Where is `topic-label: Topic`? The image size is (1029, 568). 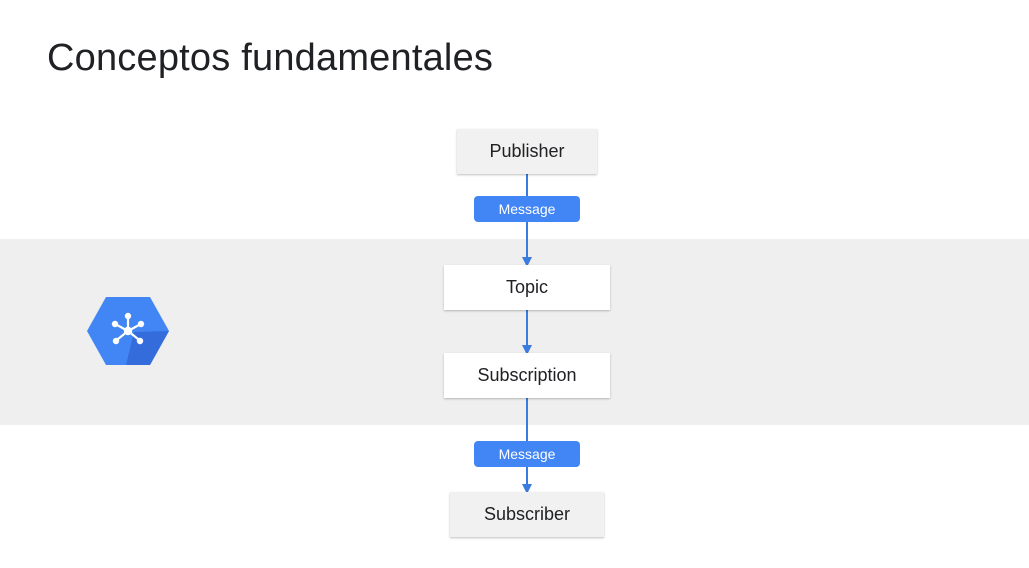
topic-label: Topic is located at coordinates (527, 287).